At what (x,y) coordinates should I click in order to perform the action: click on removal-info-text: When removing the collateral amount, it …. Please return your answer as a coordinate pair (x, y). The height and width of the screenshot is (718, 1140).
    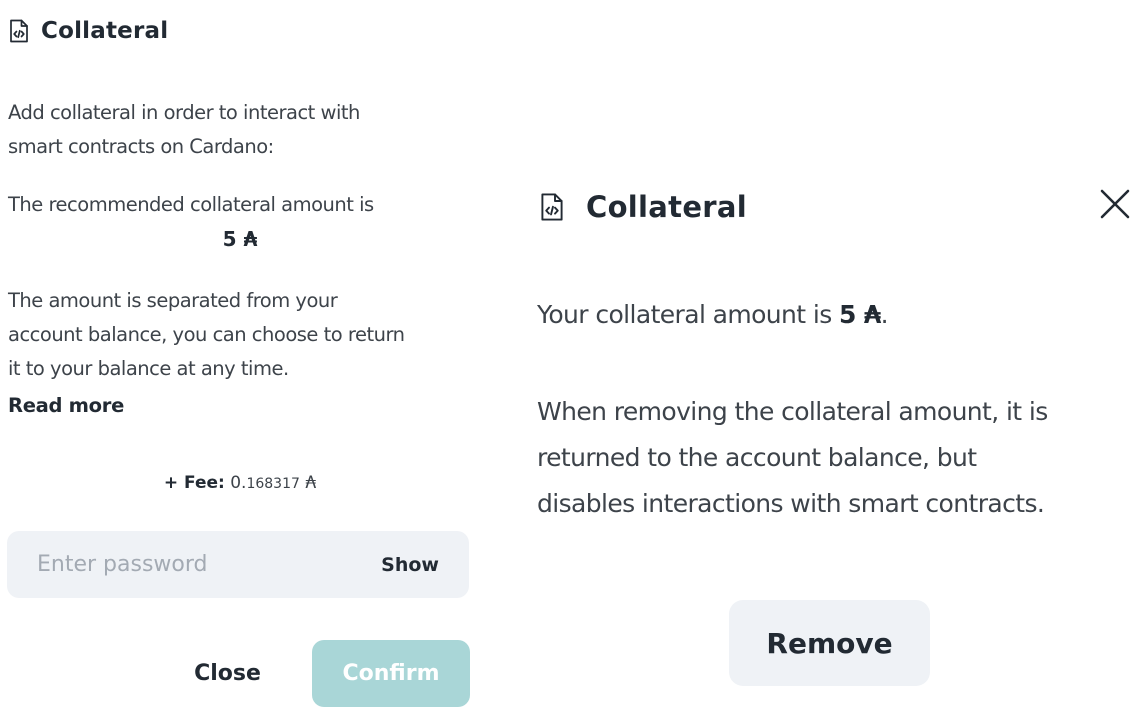
    Looking at the image, I should click on (837, 458).